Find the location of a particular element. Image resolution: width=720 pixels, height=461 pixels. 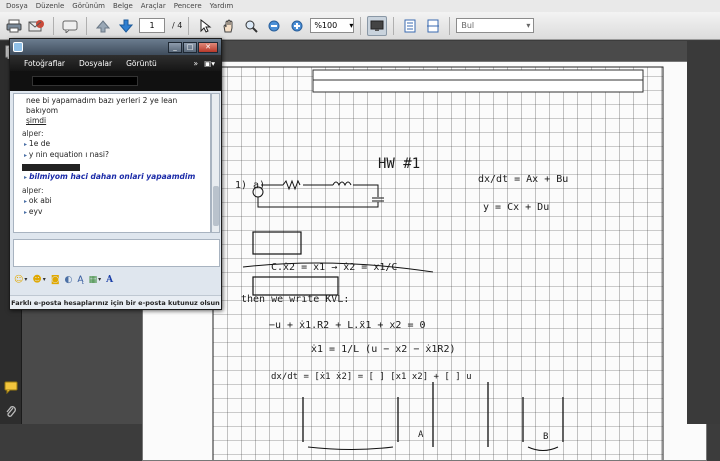

comment-button is located at coordinates (70, 26).